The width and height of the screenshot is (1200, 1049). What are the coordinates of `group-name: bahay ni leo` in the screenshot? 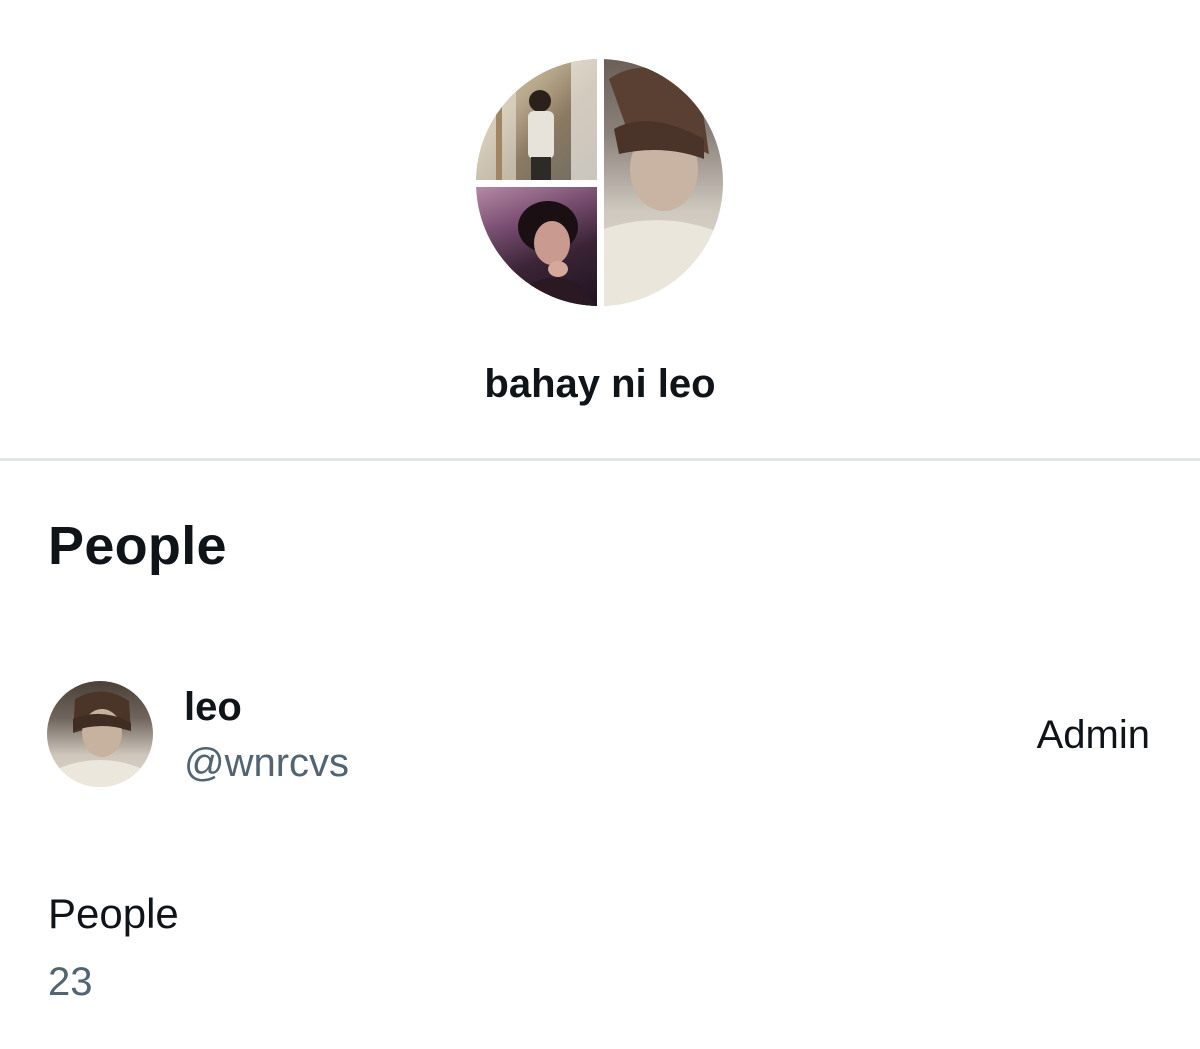 It's located at (600, 384).